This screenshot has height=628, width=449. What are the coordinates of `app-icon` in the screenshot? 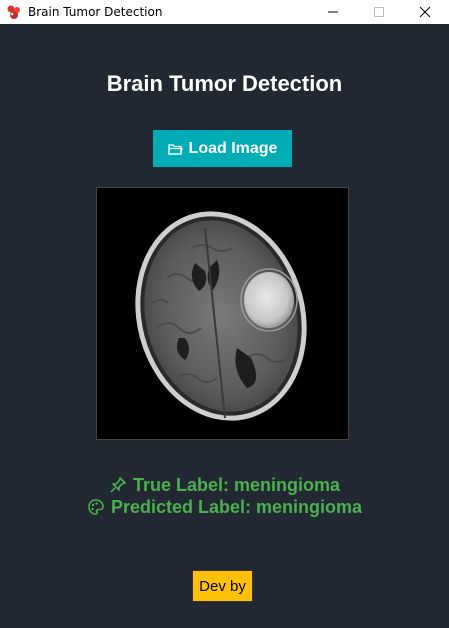 It's located at (13, 12).